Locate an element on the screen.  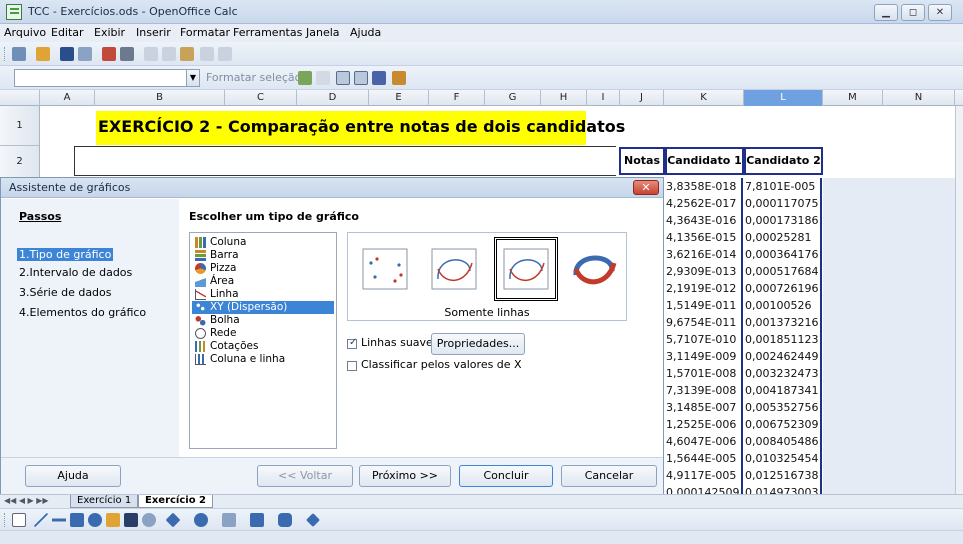
chart-type-coluna-e-linha: Coluna e linha is located at coordinates (263, 359).